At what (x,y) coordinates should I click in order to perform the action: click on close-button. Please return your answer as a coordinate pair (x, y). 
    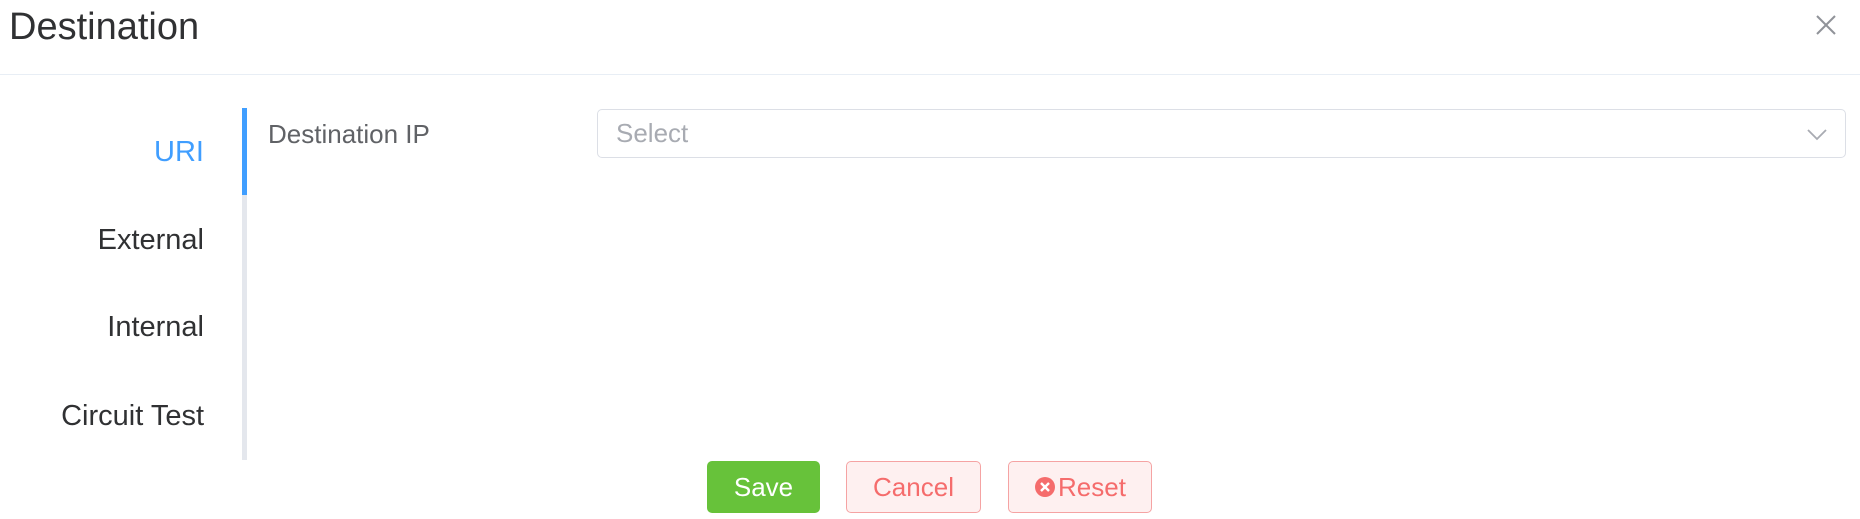
    Looking at the image, I should click on (1826, 25).